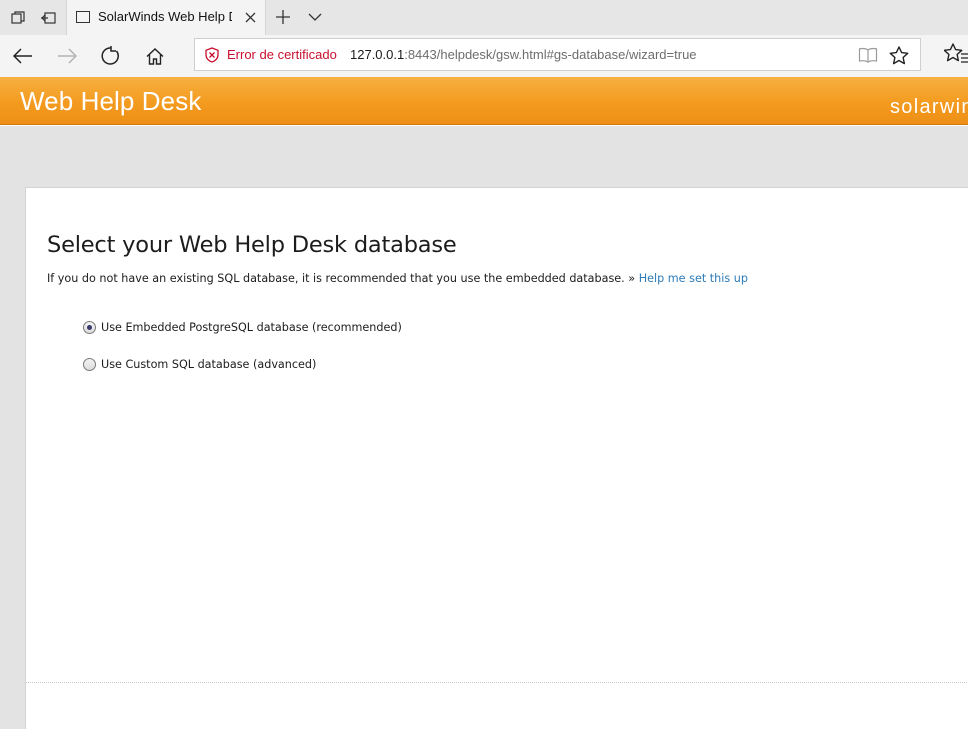 The height and width of the screenshot is (729, 968). I want to click on home-icon, so click(155, 56).